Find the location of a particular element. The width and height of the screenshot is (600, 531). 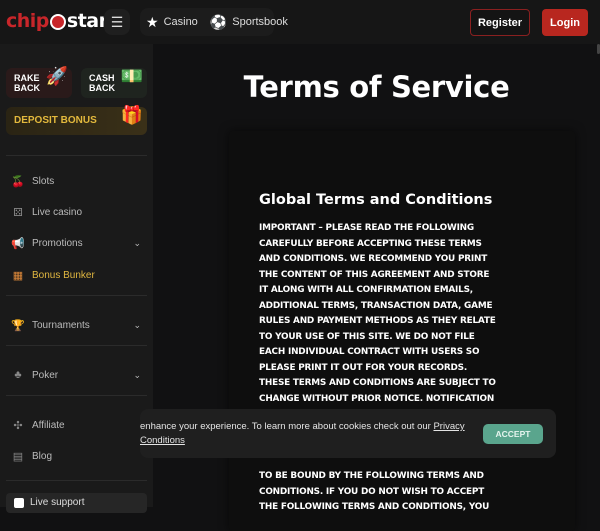

deposit-bonus-promo: DEPOSIT BONUS 🎁 is located at coordinates (76, 120).